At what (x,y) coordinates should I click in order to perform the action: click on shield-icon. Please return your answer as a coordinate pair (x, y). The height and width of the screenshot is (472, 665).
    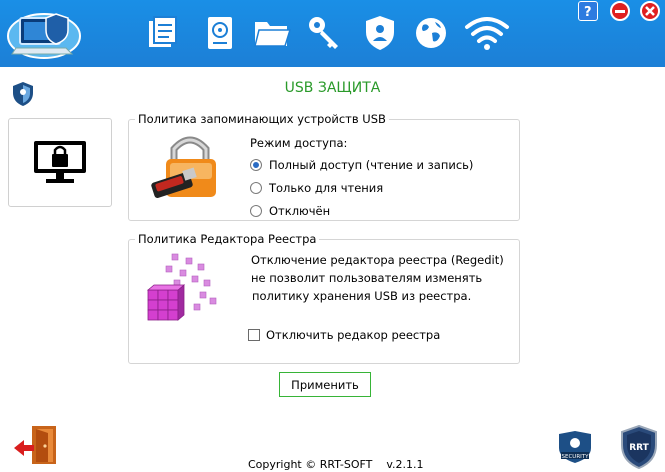
    Looking at the image, I should click on (380, 33).